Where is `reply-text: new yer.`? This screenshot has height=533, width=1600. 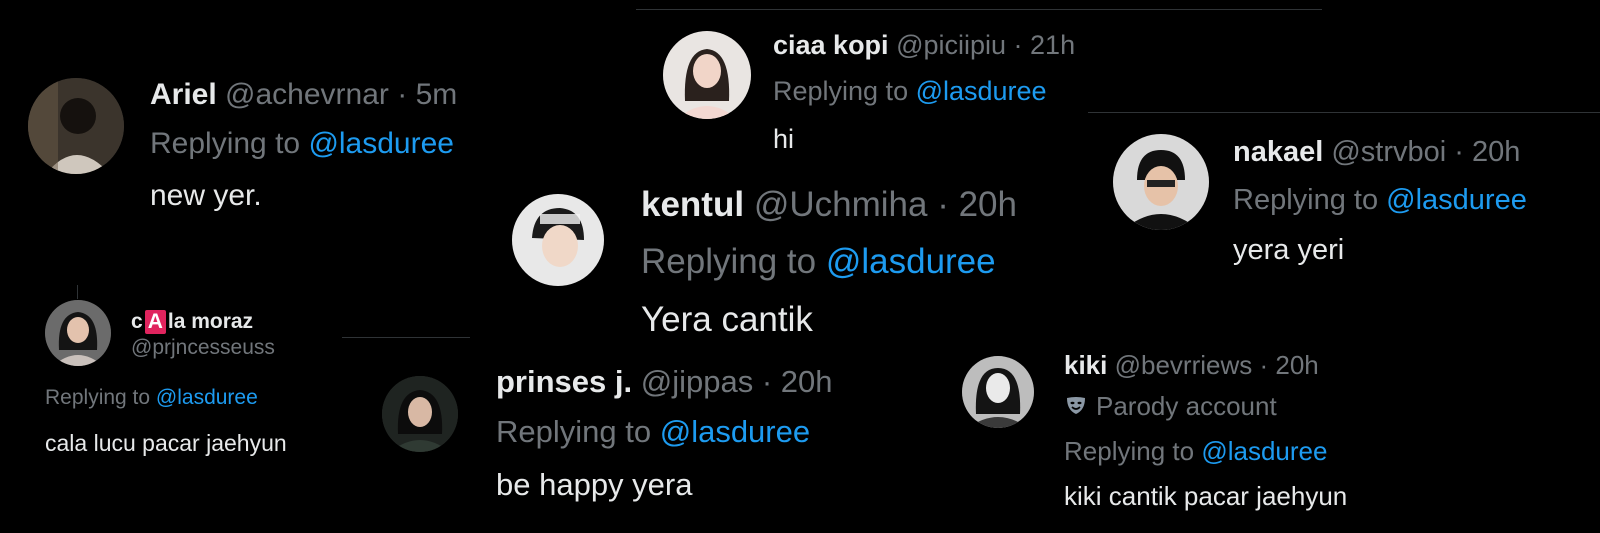
reply-text: new yer. is located at coordinates (206, 195).